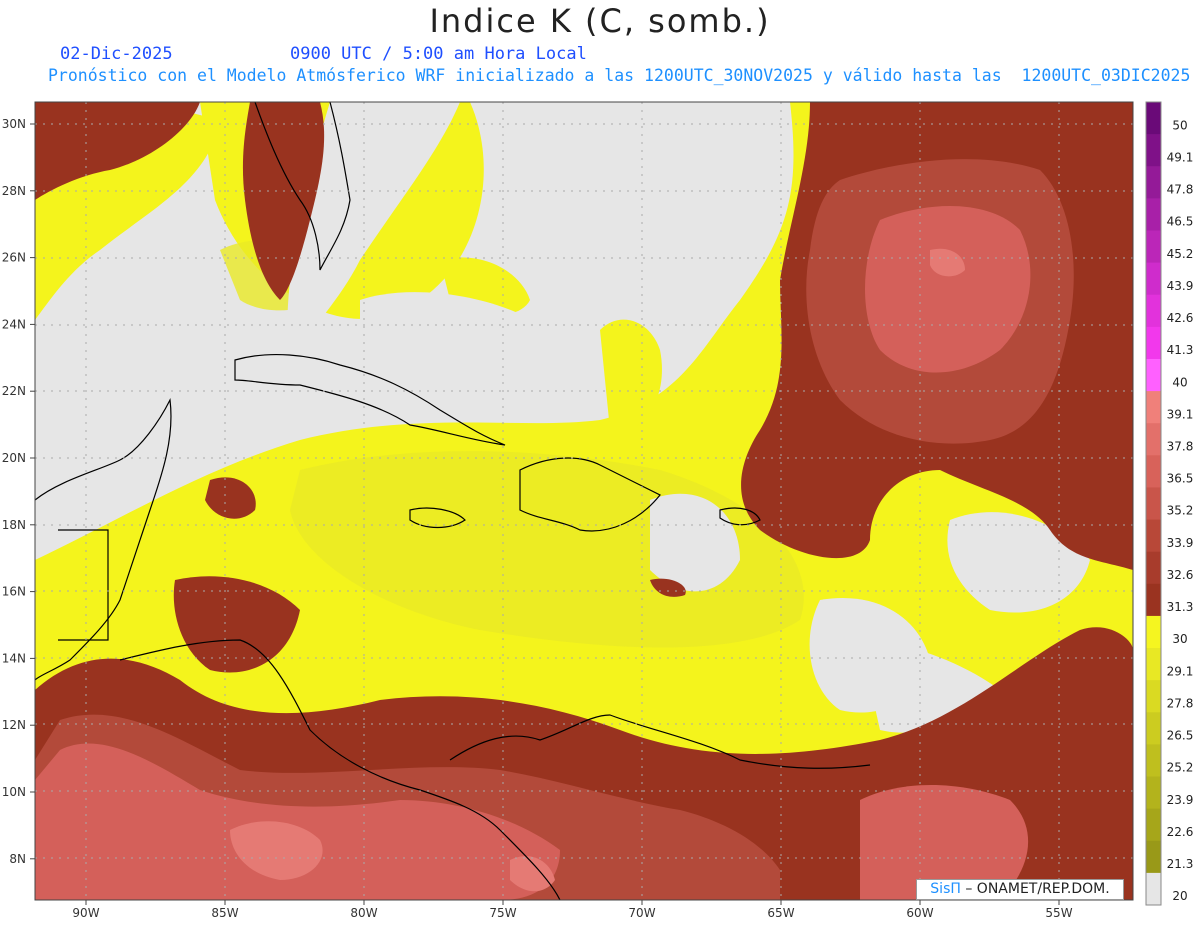 The image size is (1200, 927). Describe the element at coordinates (14, 458) in the screenshot. I see `lat-label: 20N` at that location.